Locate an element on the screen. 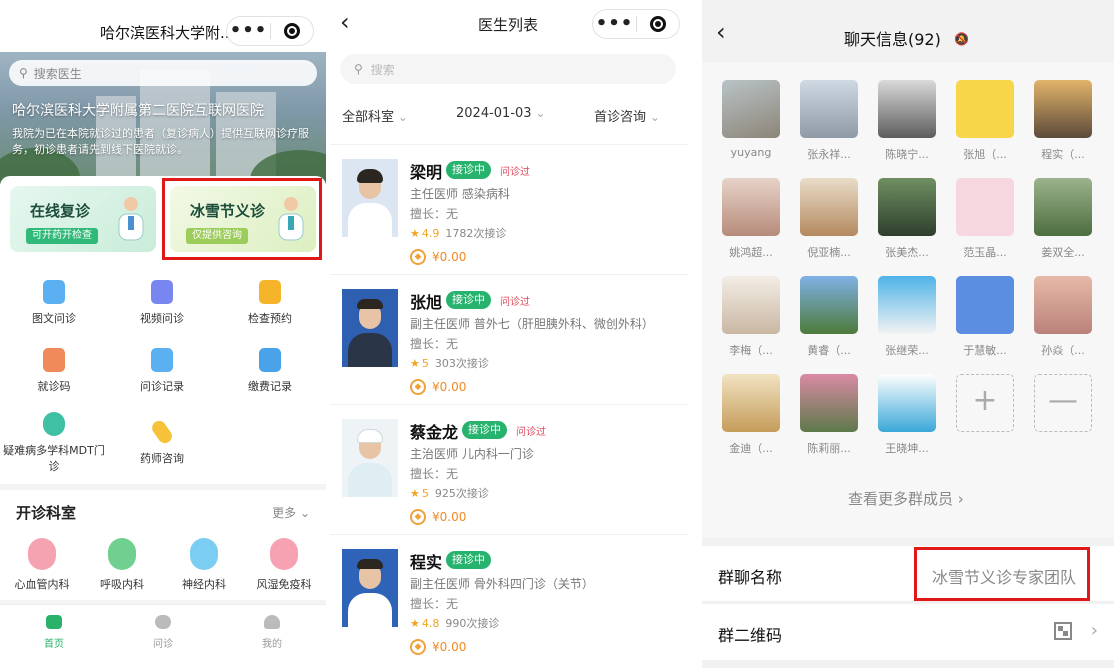 This screenshot has height=668, width=1114. hospital-name: 哈尔滨医科大学附属第二医院互联网医院 is located at coordinates (138, 111).